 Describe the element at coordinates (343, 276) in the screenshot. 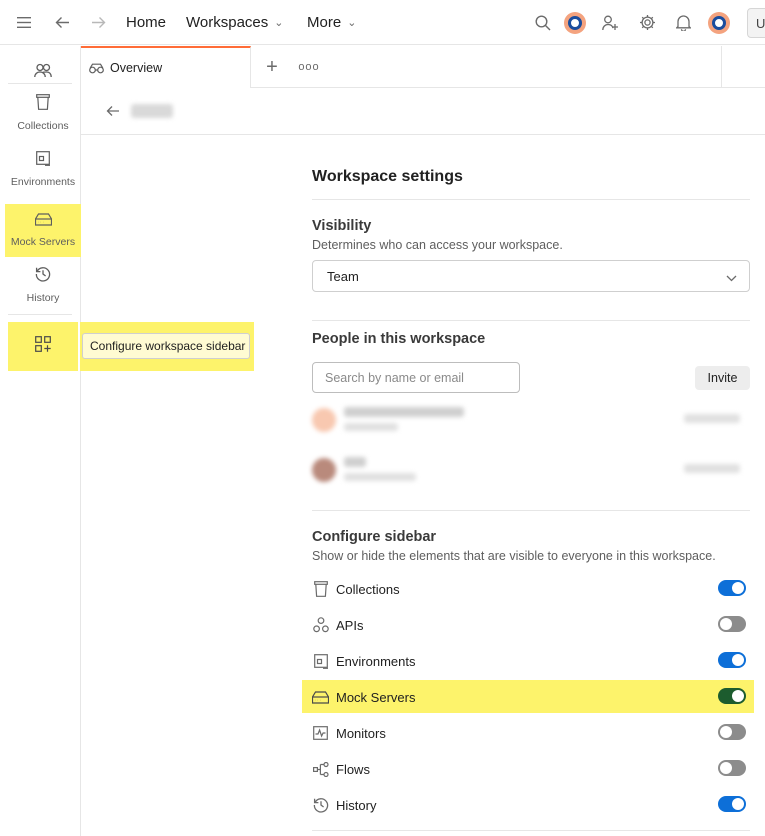

I see `visibility-selected-value: Team` at that location.